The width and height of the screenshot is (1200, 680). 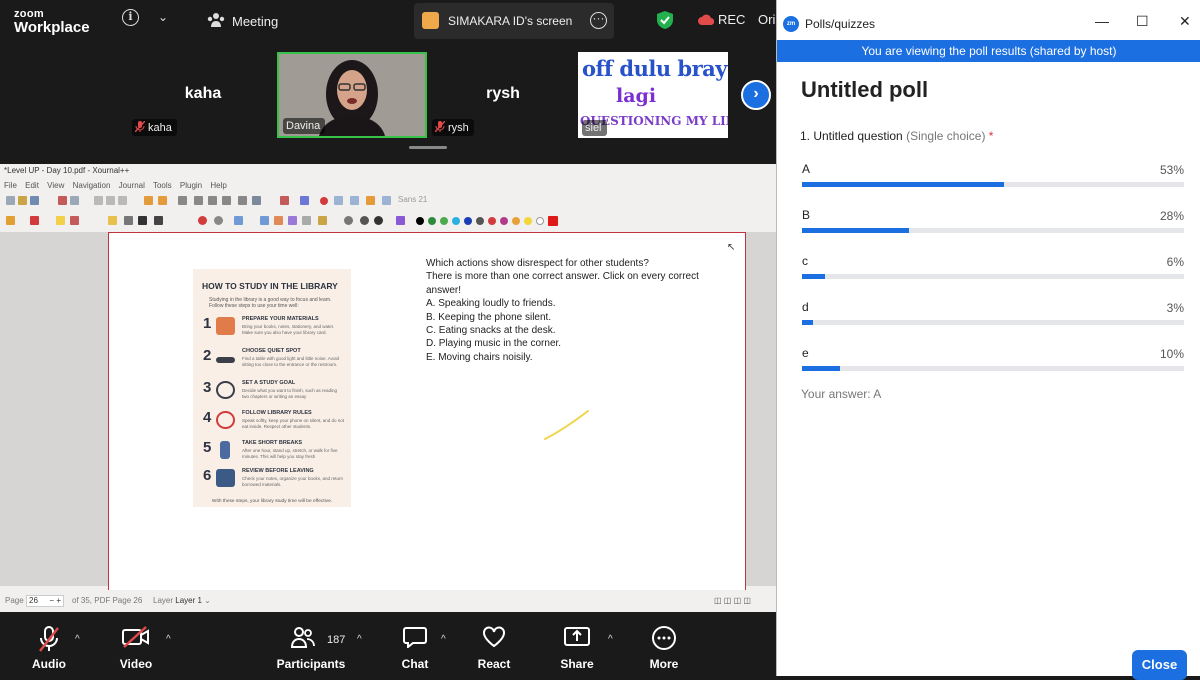 What do you see at coordinates (142, 220) in the screenshot?
I see `text-icon` at bounding box center [142, 220].